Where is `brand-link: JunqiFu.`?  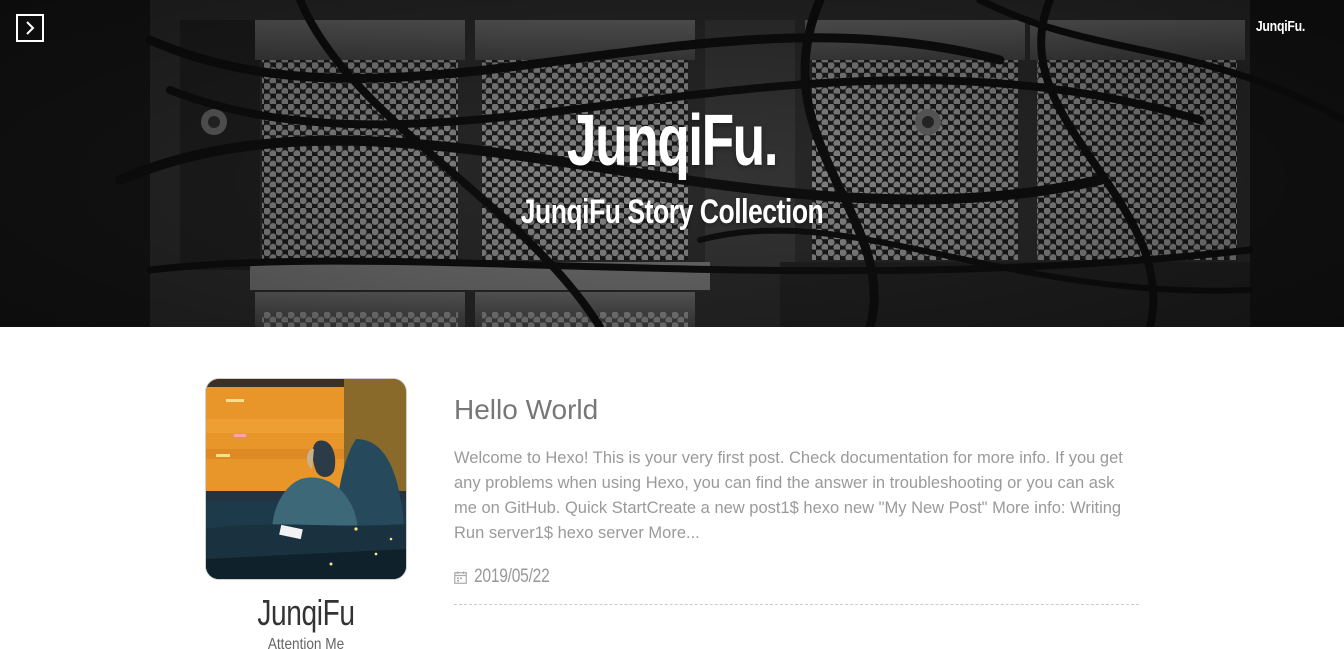 brand-link: JunqiFu. is located at coordinates (1281, 26).